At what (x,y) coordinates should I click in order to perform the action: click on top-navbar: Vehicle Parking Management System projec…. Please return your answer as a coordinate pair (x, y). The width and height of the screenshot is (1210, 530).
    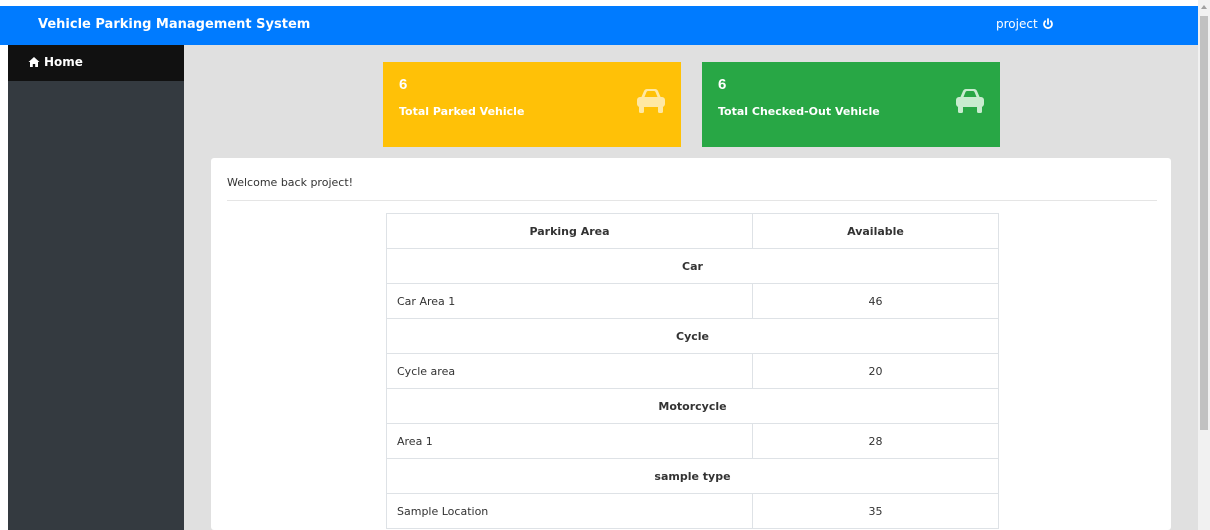
    Looking at the image, I should click on (599, 25).